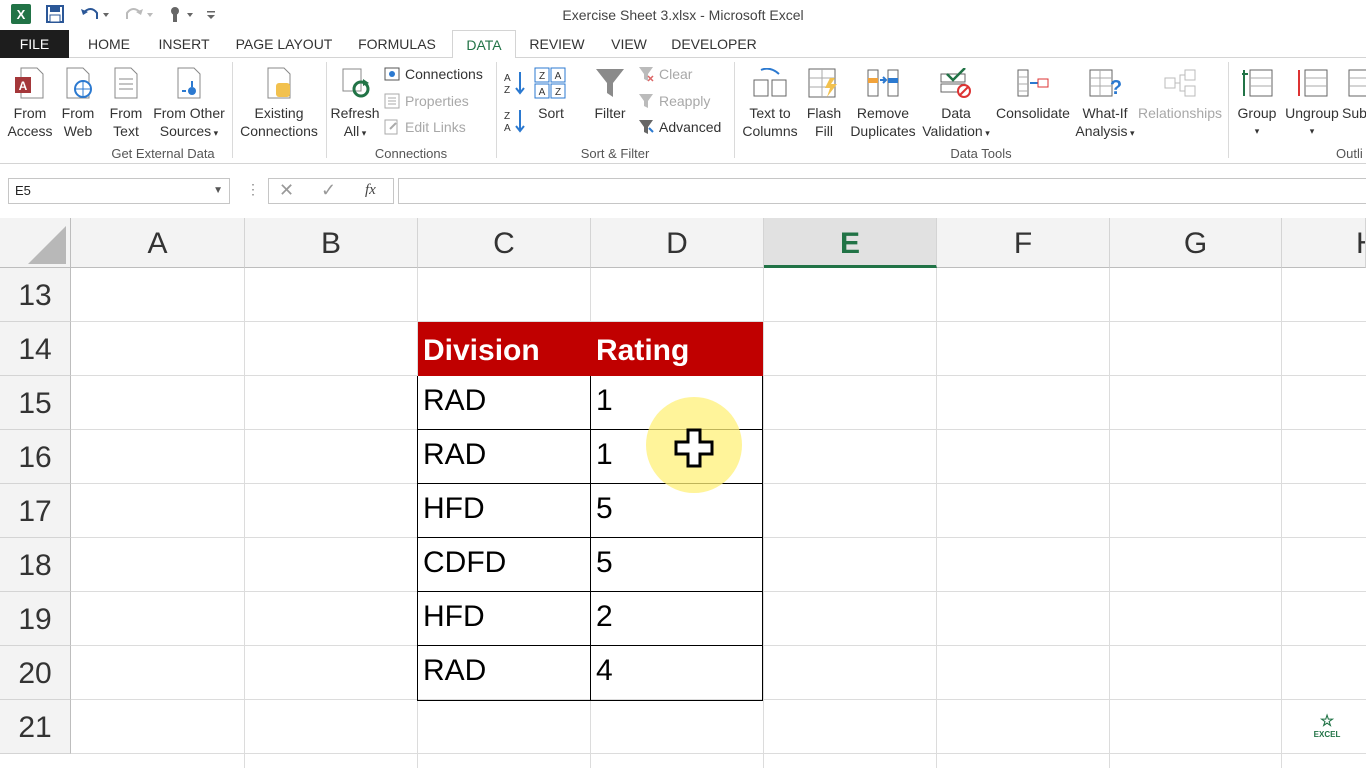 This screenshot has width=1366, height=768. What do you see at coordinates (279, 103) in the screenshot?
I see `existing-connections-button: Existing Connections` at bounding box center [279, 103].